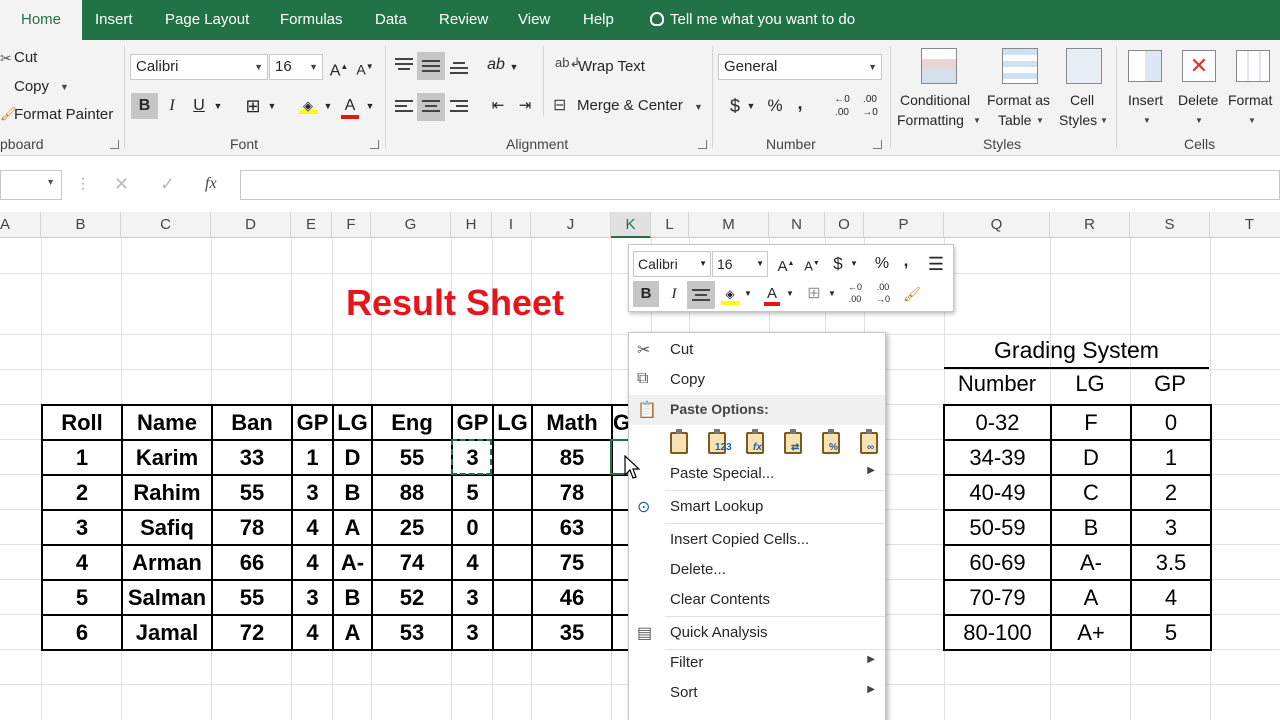 Image resolution: width=1280 pixels, height=720 pixels. What do you see at coordinates (729, 225) in the screenshot?
I see `column-header: M` at bounding box center [729, 225].